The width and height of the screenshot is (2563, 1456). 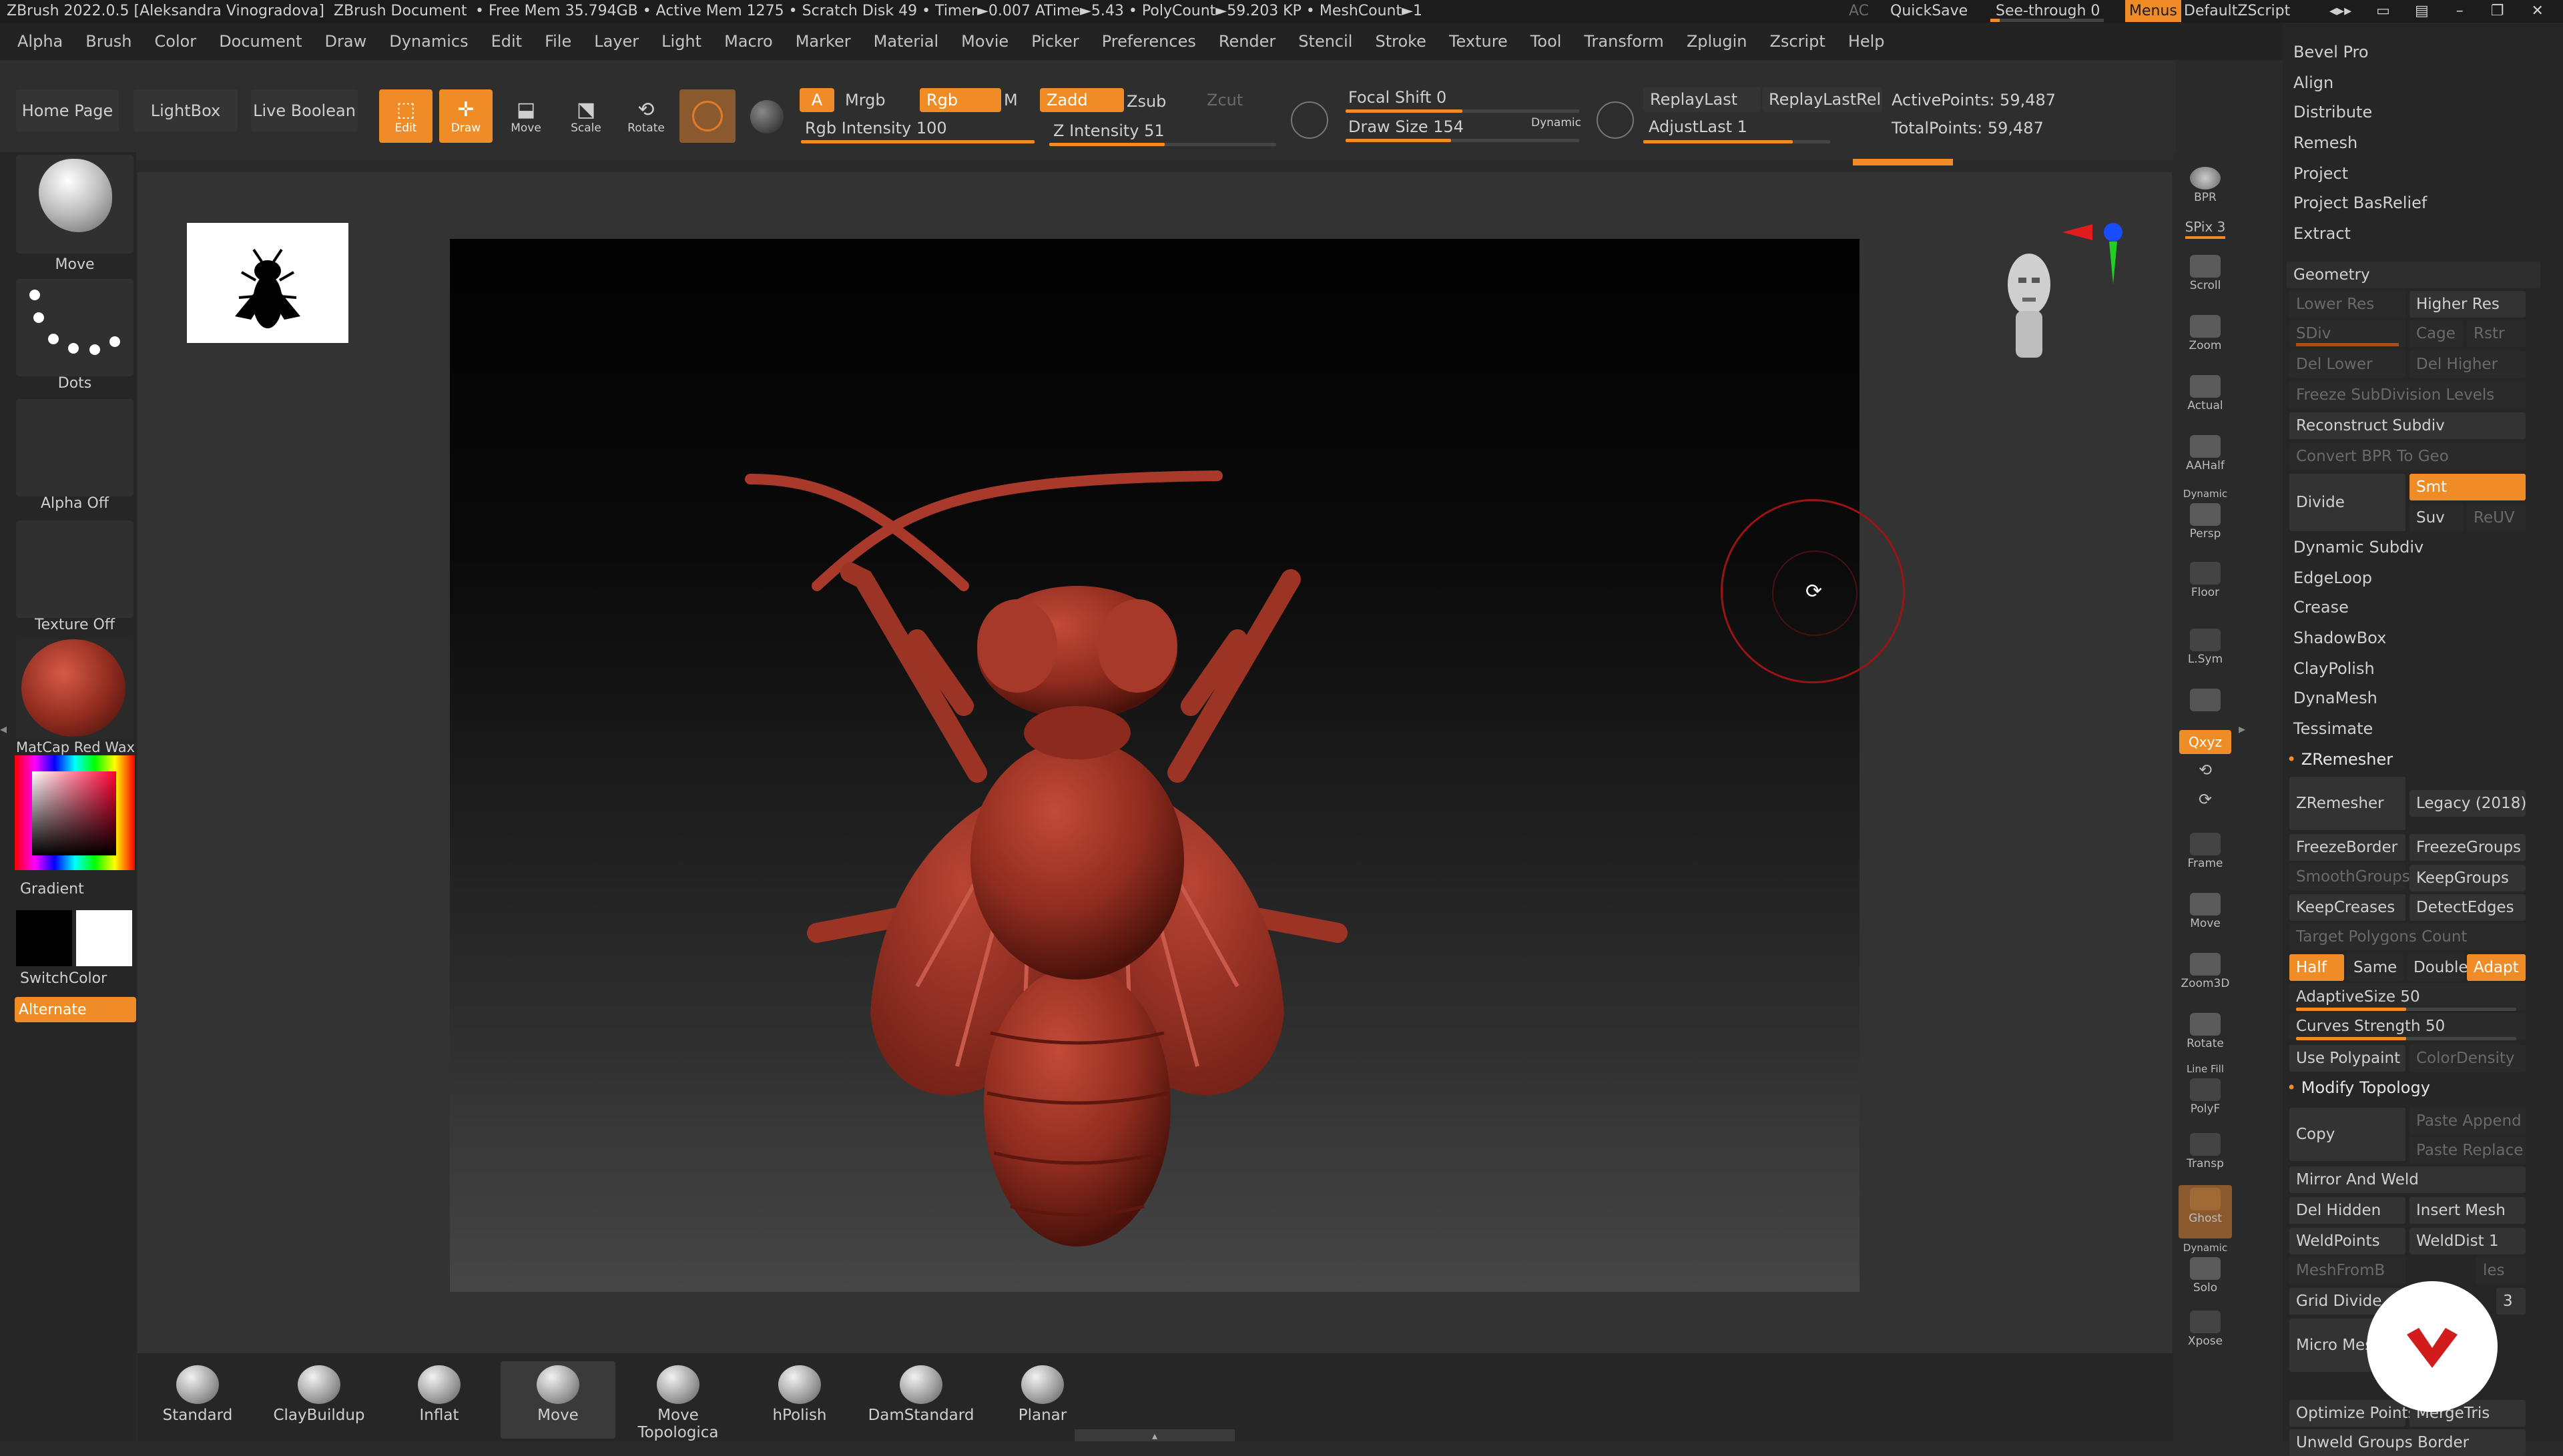 I want to click on keepcreases-toggle: KeepCreases, so click(x=2347, y=907).